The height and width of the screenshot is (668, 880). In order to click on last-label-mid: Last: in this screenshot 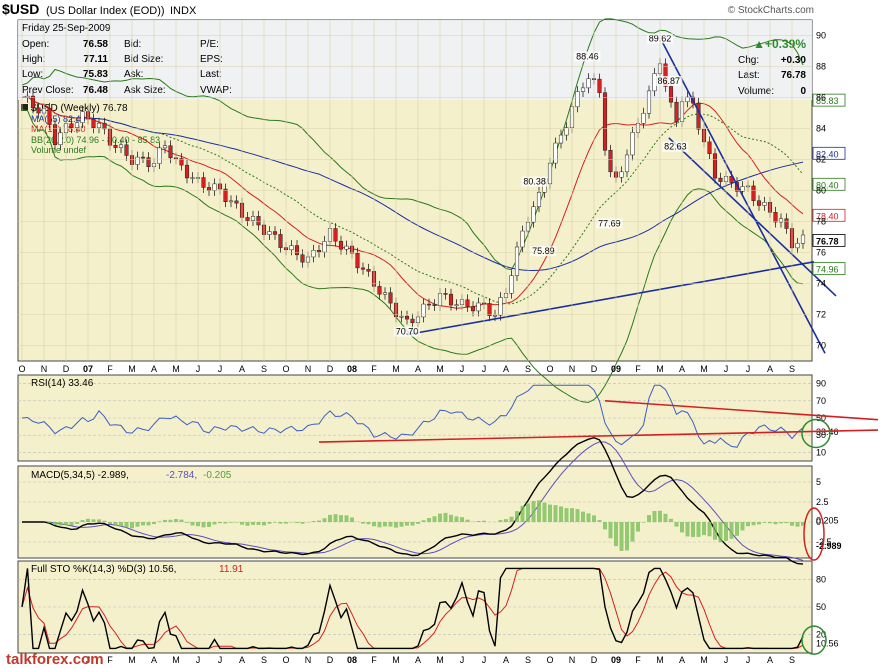, I will do `click(211, 74)`.